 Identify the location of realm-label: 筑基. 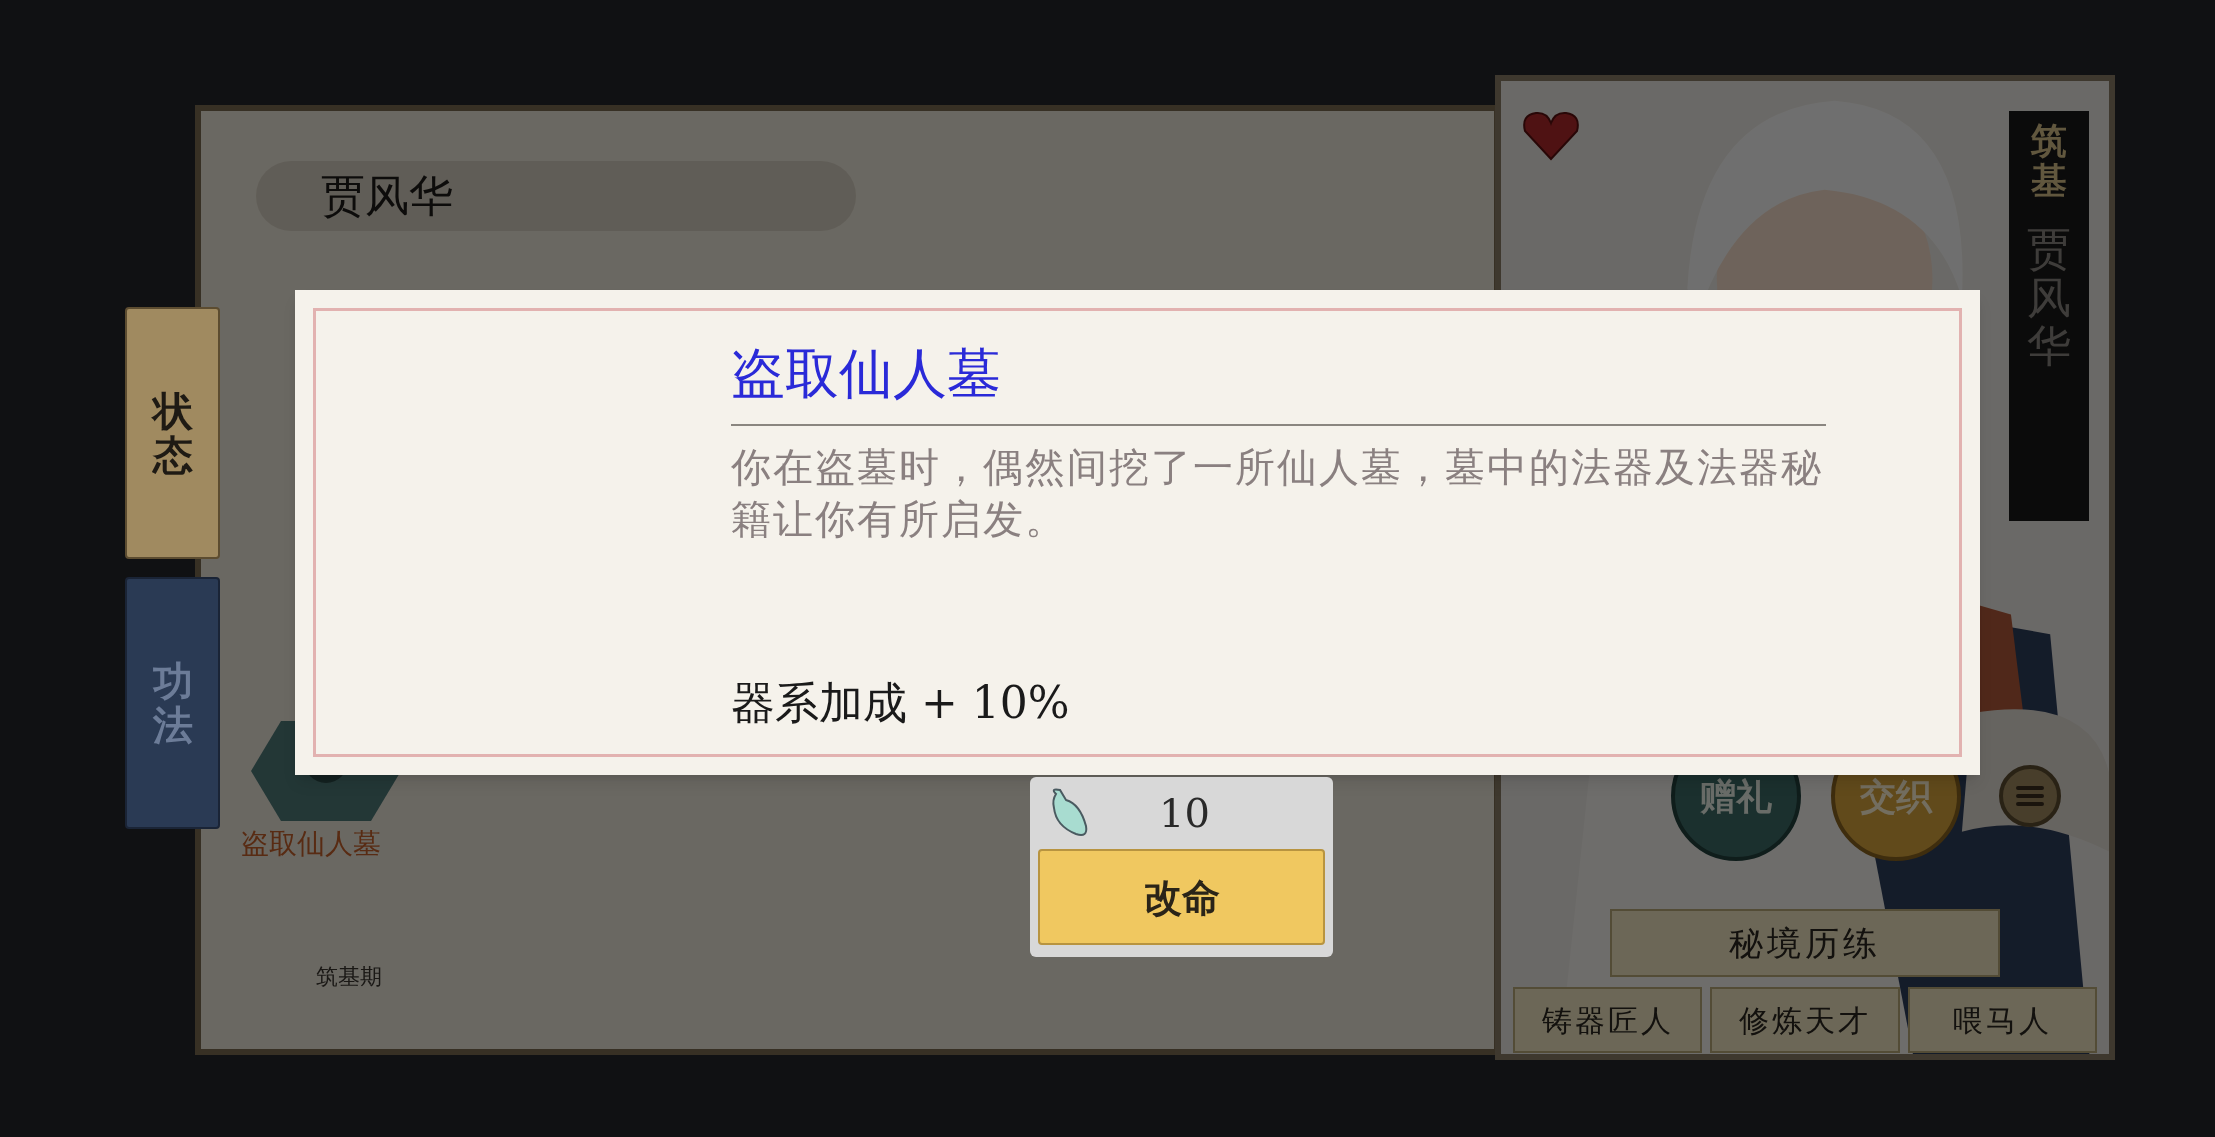
(2049, 161).